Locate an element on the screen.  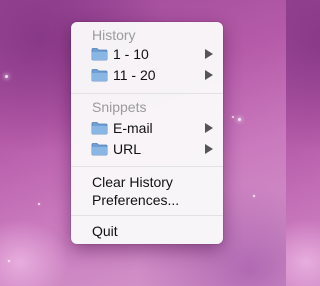
menu-item-history-11-20: 11 - 20 is located at coordinates (147, 75).